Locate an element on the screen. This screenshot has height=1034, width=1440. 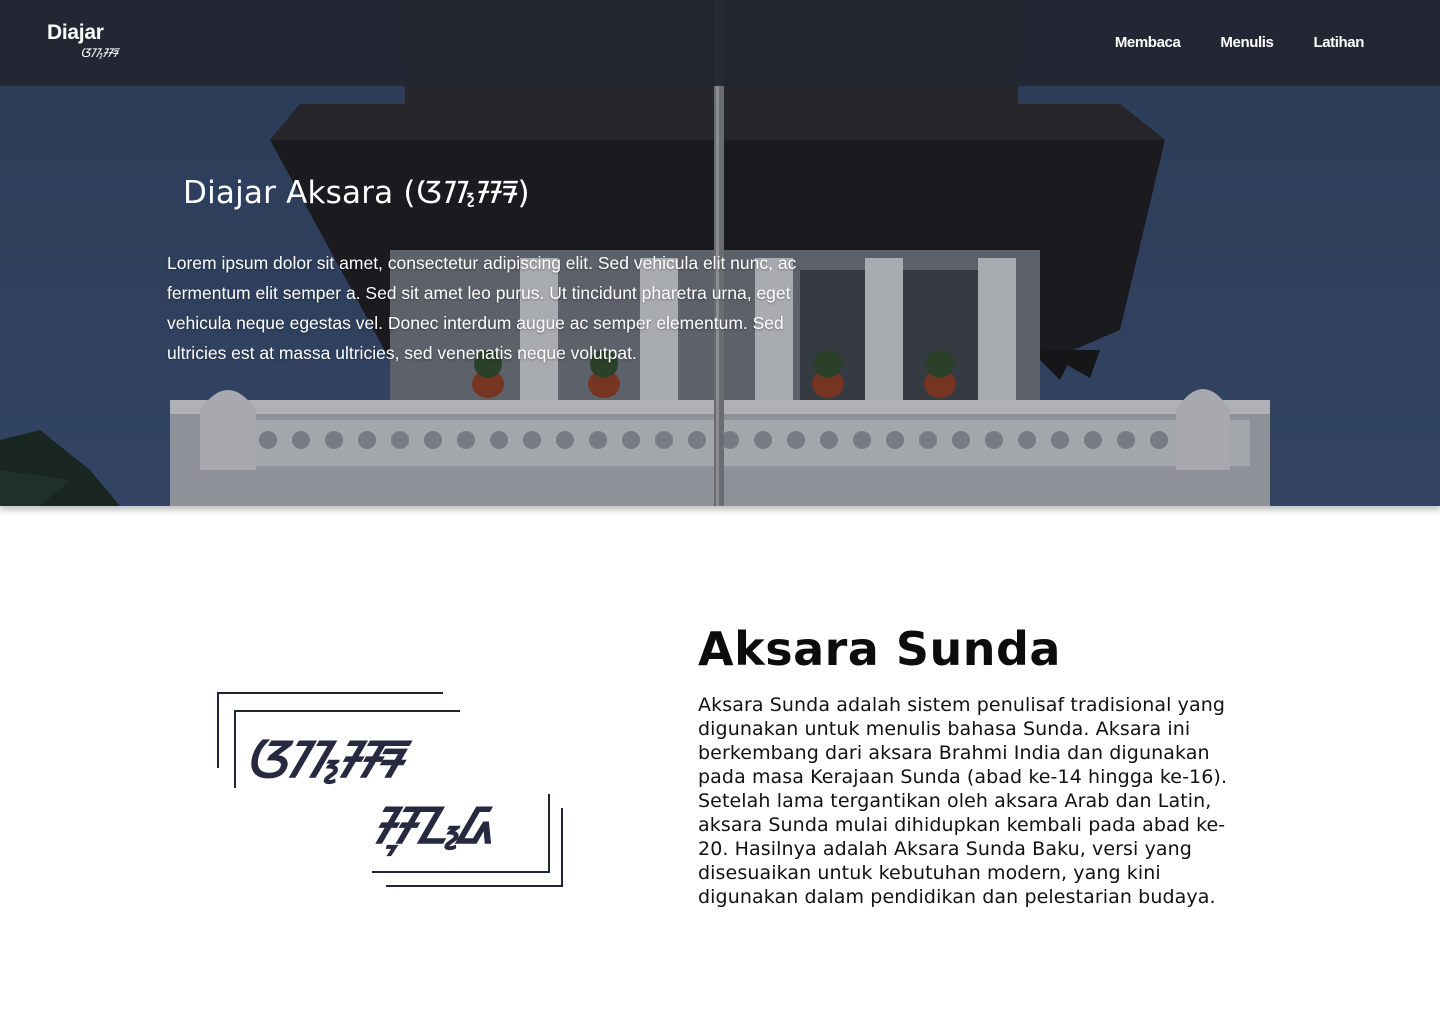
section-title: Aksara Sunda is located at coordinates (879, 649).